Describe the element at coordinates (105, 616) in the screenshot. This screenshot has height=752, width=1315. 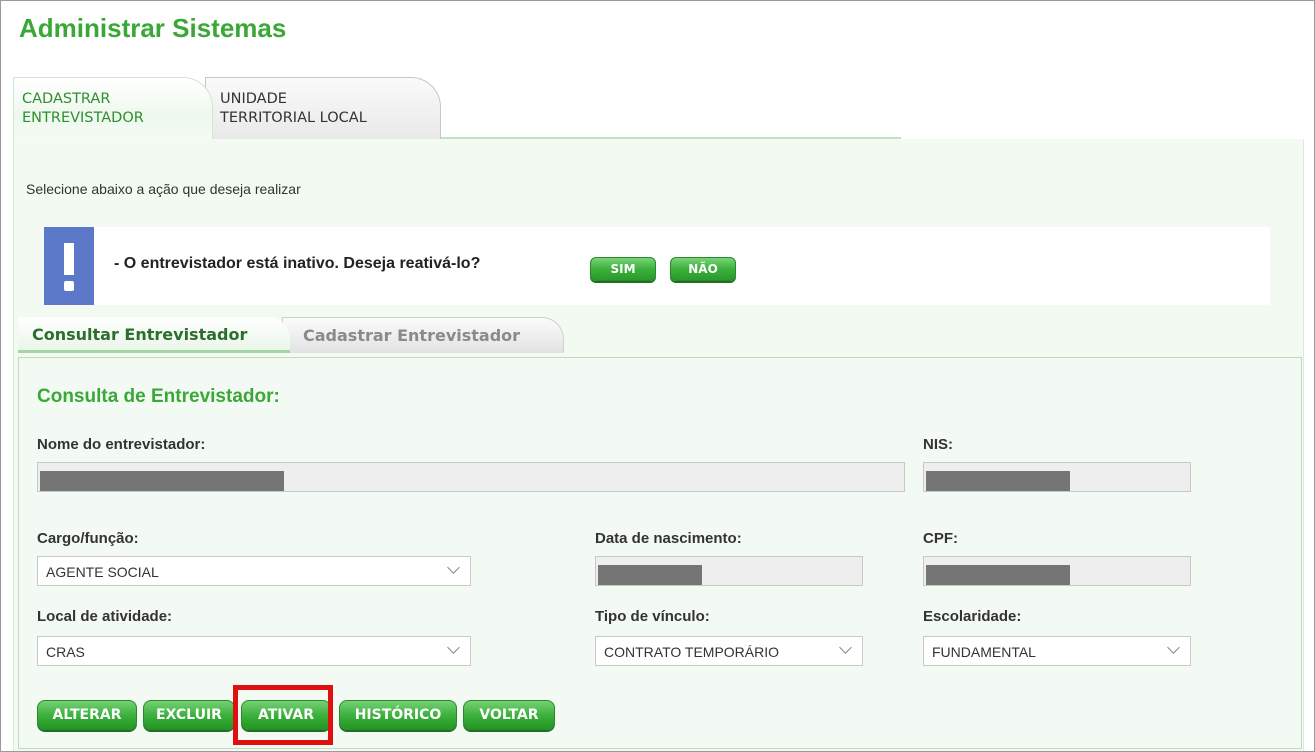
I see `local-atividade-label: Local de atividade:` at that location.